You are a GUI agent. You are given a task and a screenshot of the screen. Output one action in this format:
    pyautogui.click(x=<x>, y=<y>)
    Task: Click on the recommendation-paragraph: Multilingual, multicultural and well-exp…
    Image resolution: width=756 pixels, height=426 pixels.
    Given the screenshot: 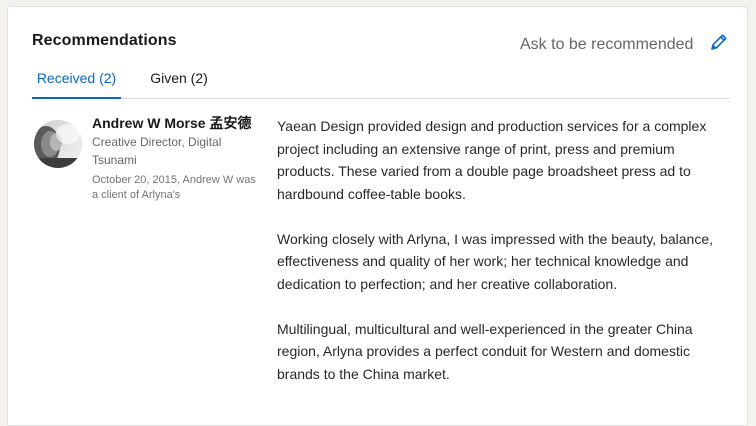 What is the action you would take?
    pyautogui.click(x=485, y=351)
    